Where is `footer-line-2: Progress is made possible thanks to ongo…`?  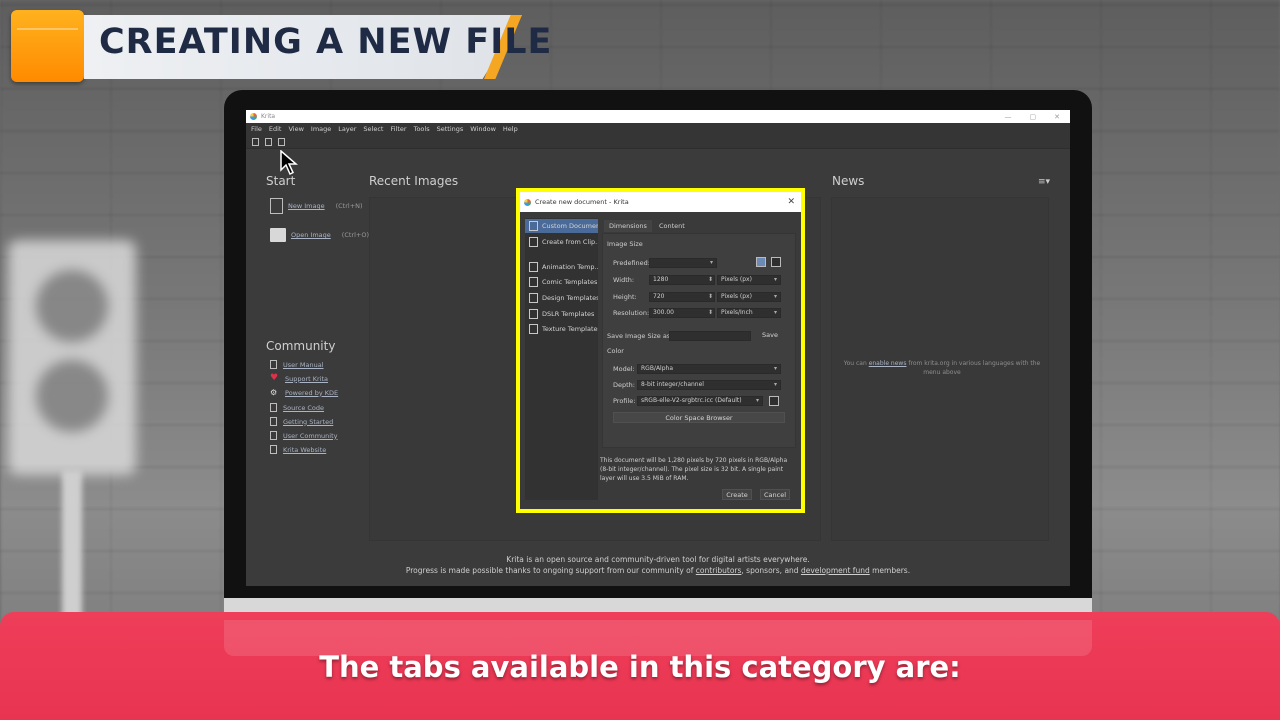
footer-line-2: Progress is made possible thanks to ongo… is located at coordinates (658, 570).